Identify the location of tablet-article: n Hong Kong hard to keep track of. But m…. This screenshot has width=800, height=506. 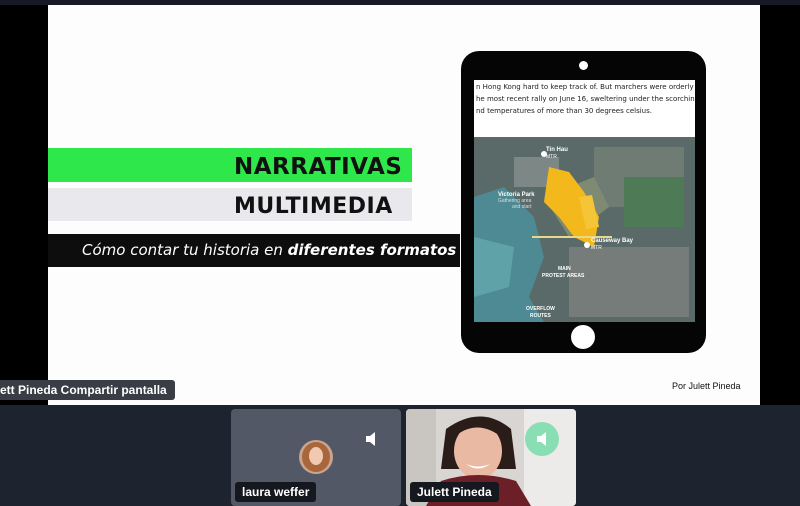
(585, 99).